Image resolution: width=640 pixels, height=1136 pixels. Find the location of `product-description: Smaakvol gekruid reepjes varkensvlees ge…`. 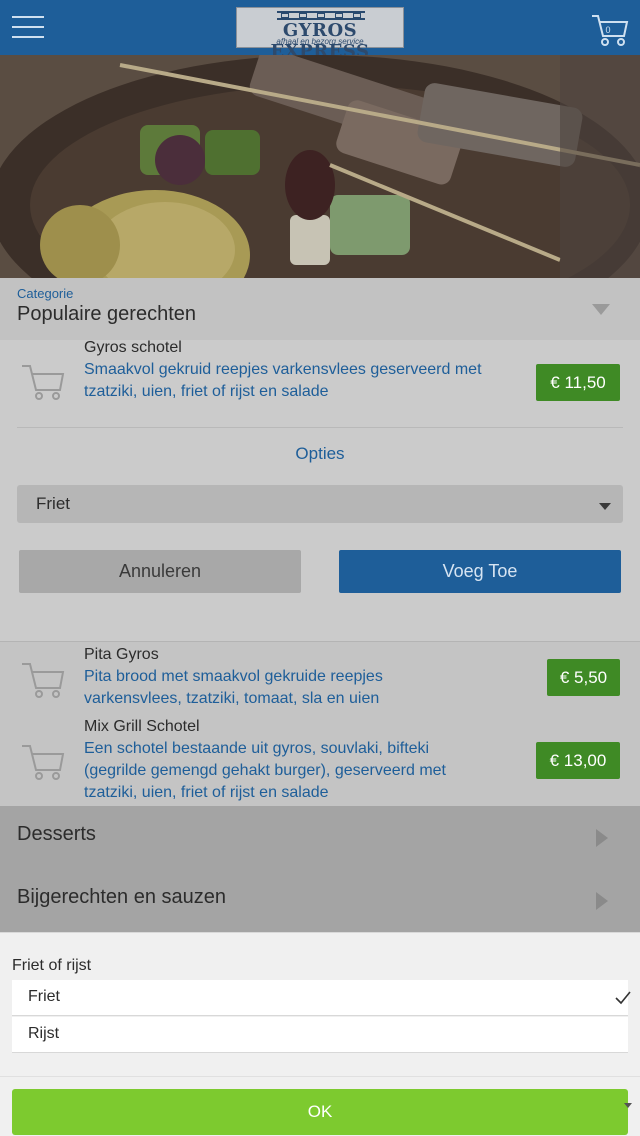

product-description: Smaakvol gekruid reepjes varkensvlees ge… is located at coordinates (283, 380).